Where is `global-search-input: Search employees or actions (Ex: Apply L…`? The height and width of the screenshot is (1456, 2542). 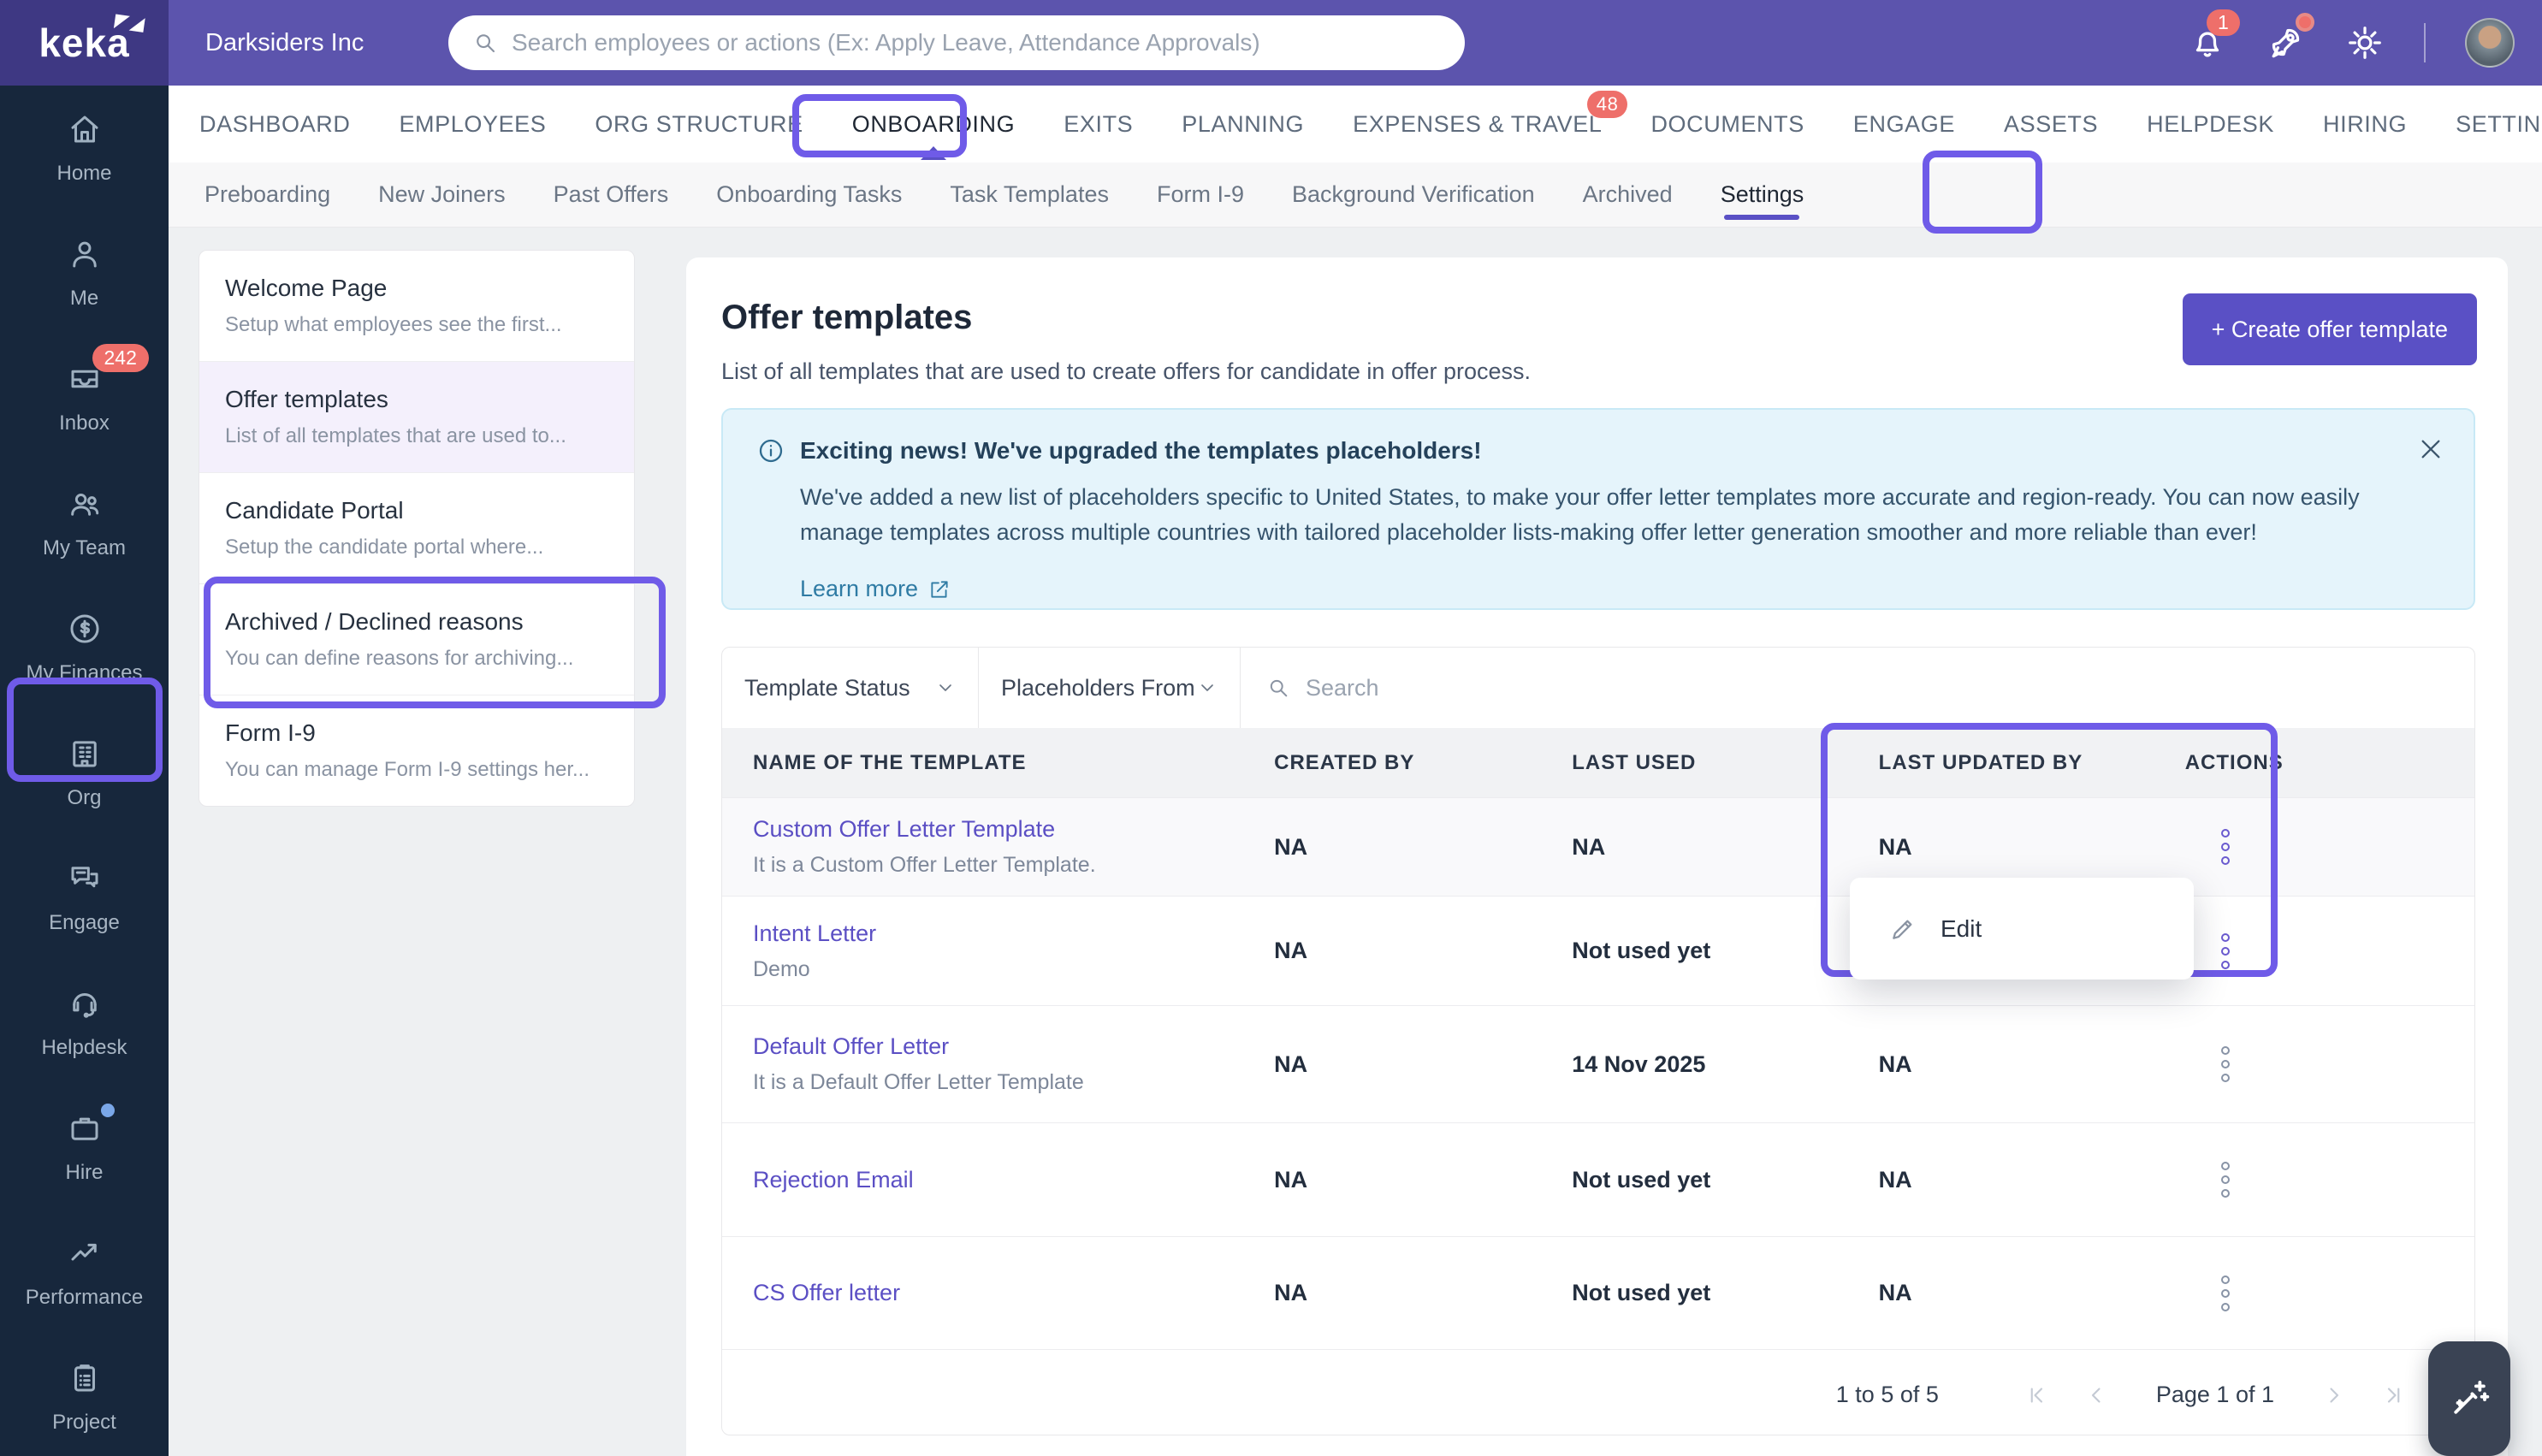
global-search-input: Search employees or actions (Ex: Apply L… is located at coordinates (956, 42).